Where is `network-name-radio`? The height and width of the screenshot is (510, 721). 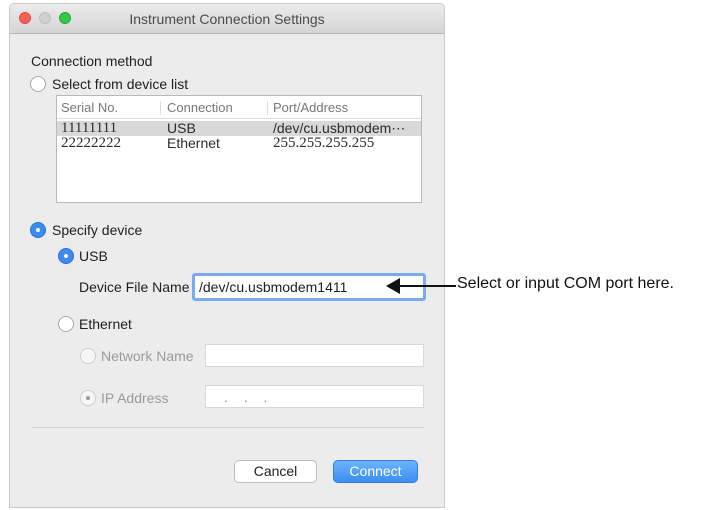
network-name-radio is located at coordinates (88, 356).